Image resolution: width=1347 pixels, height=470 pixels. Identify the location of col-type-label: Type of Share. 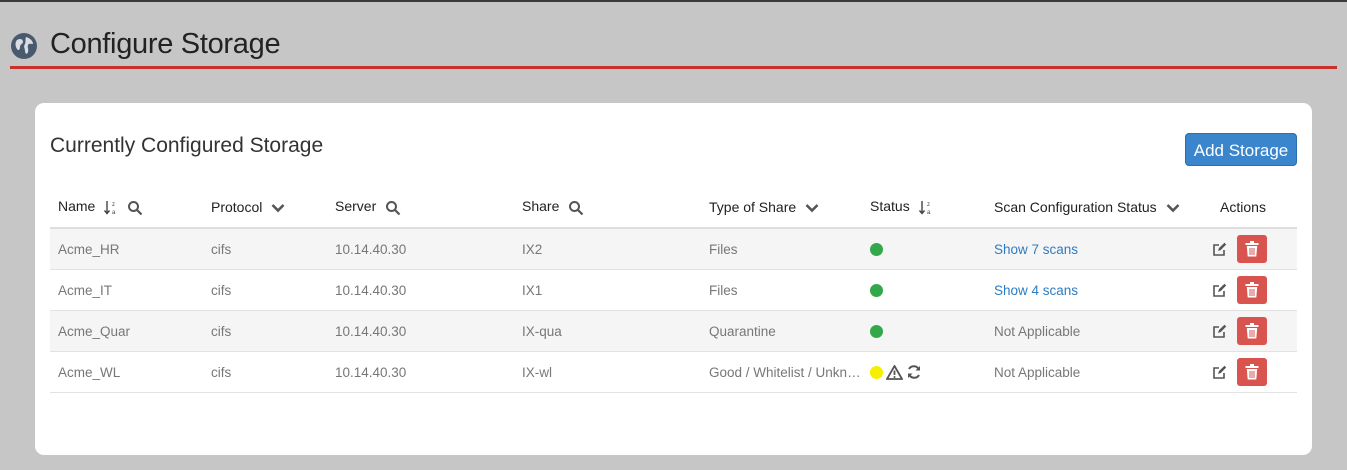
(753, 207).